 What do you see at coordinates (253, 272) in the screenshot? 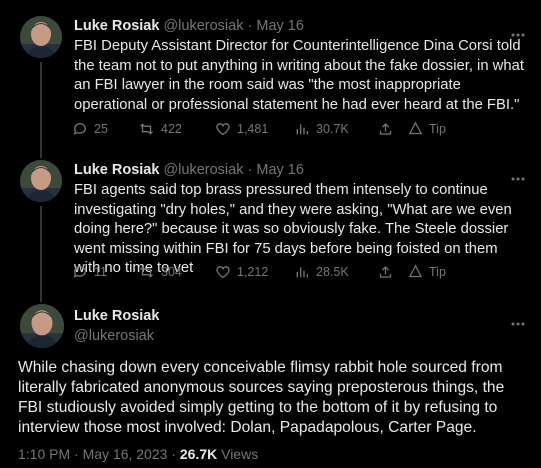
I see `like-count: 1,212` at bounding box center [253, 272].